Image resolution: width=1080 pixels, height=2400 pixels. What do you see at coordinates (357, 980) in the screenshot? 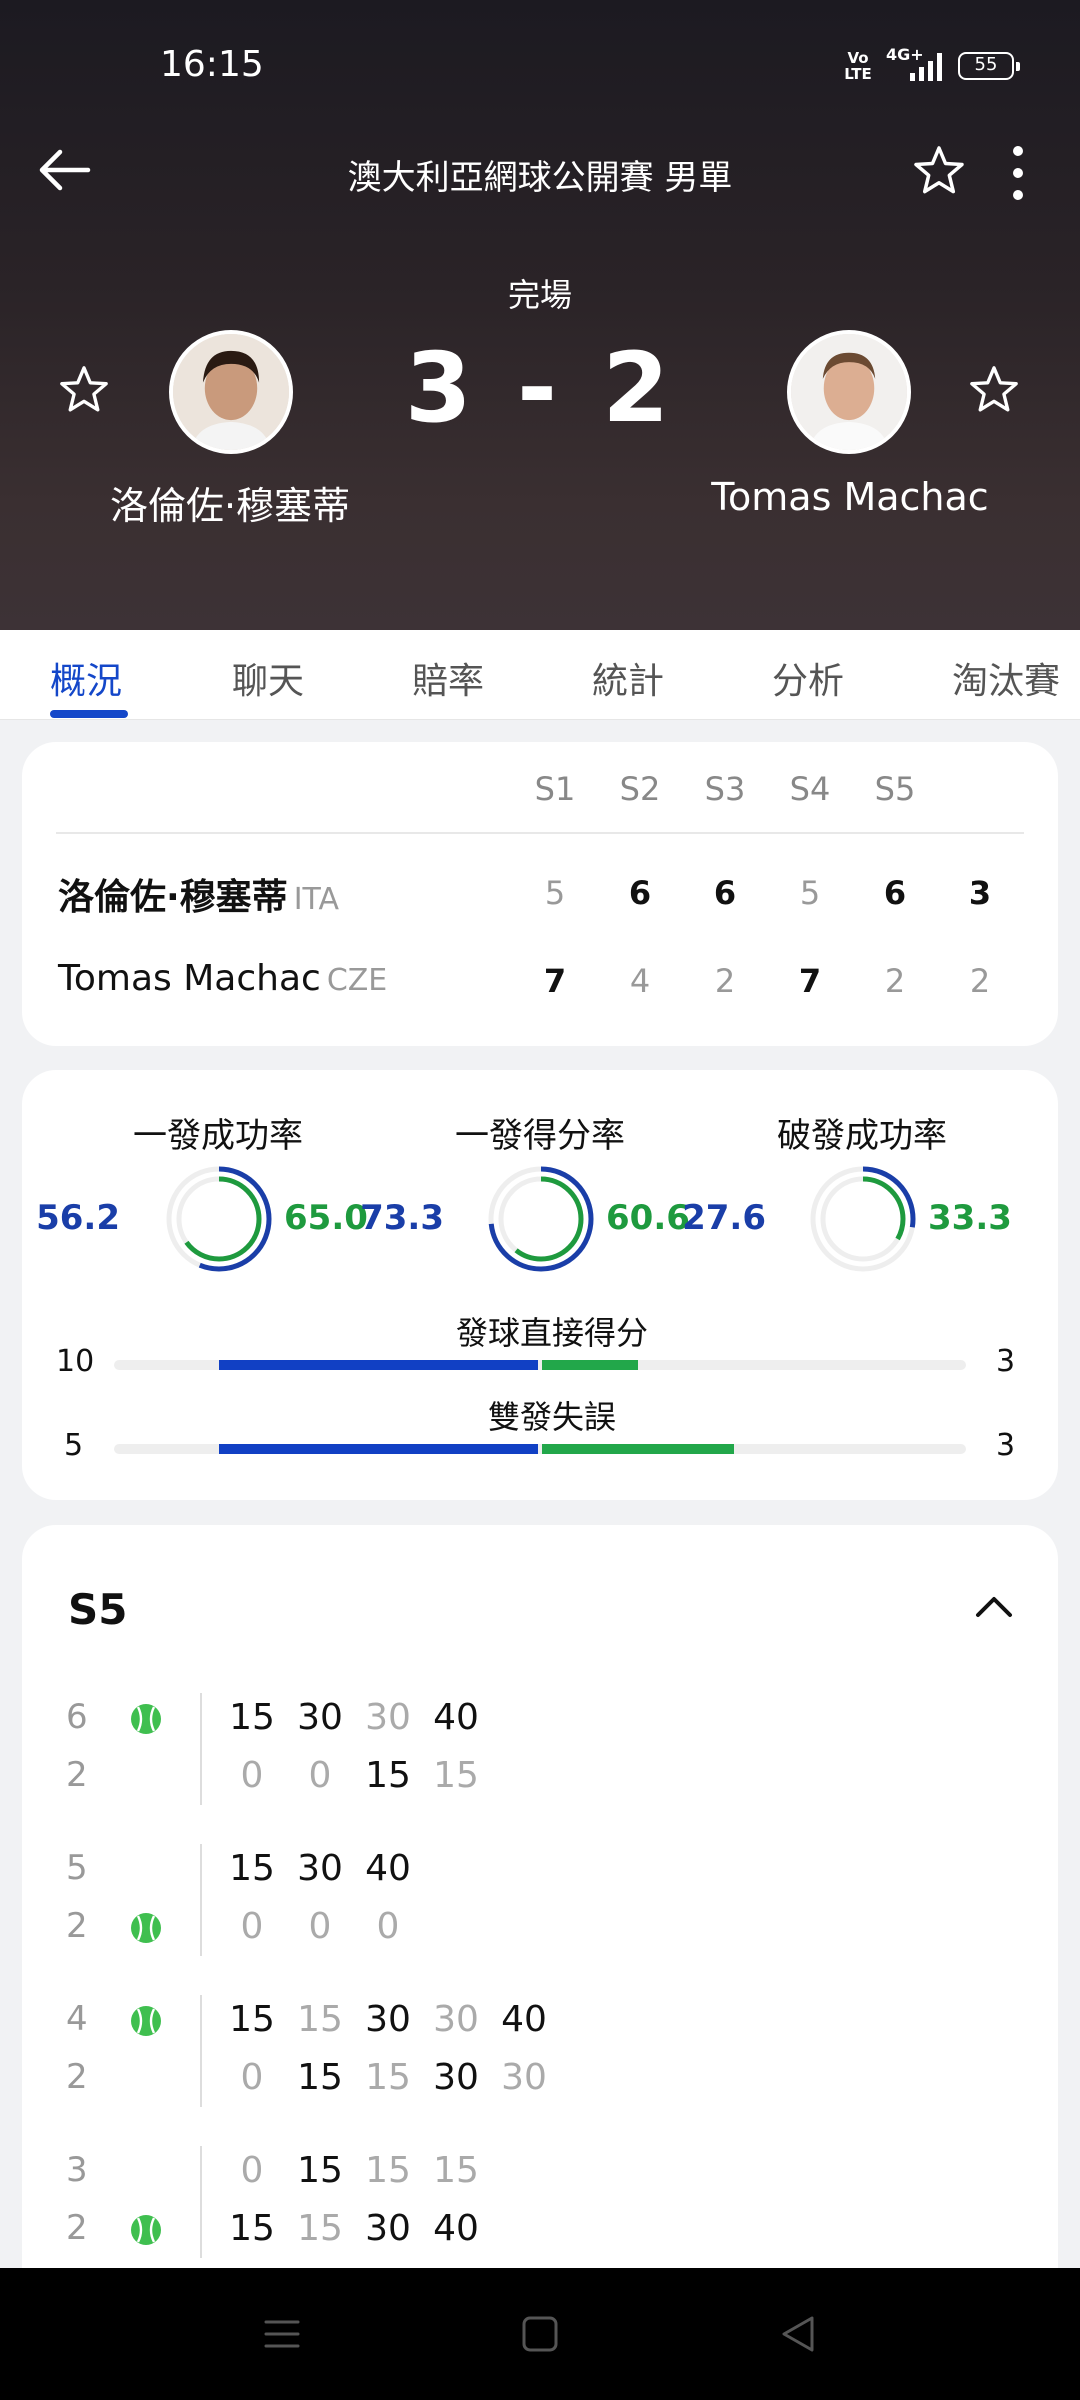
I see `row-player-country: CZE` at bounding box center [357, 980].